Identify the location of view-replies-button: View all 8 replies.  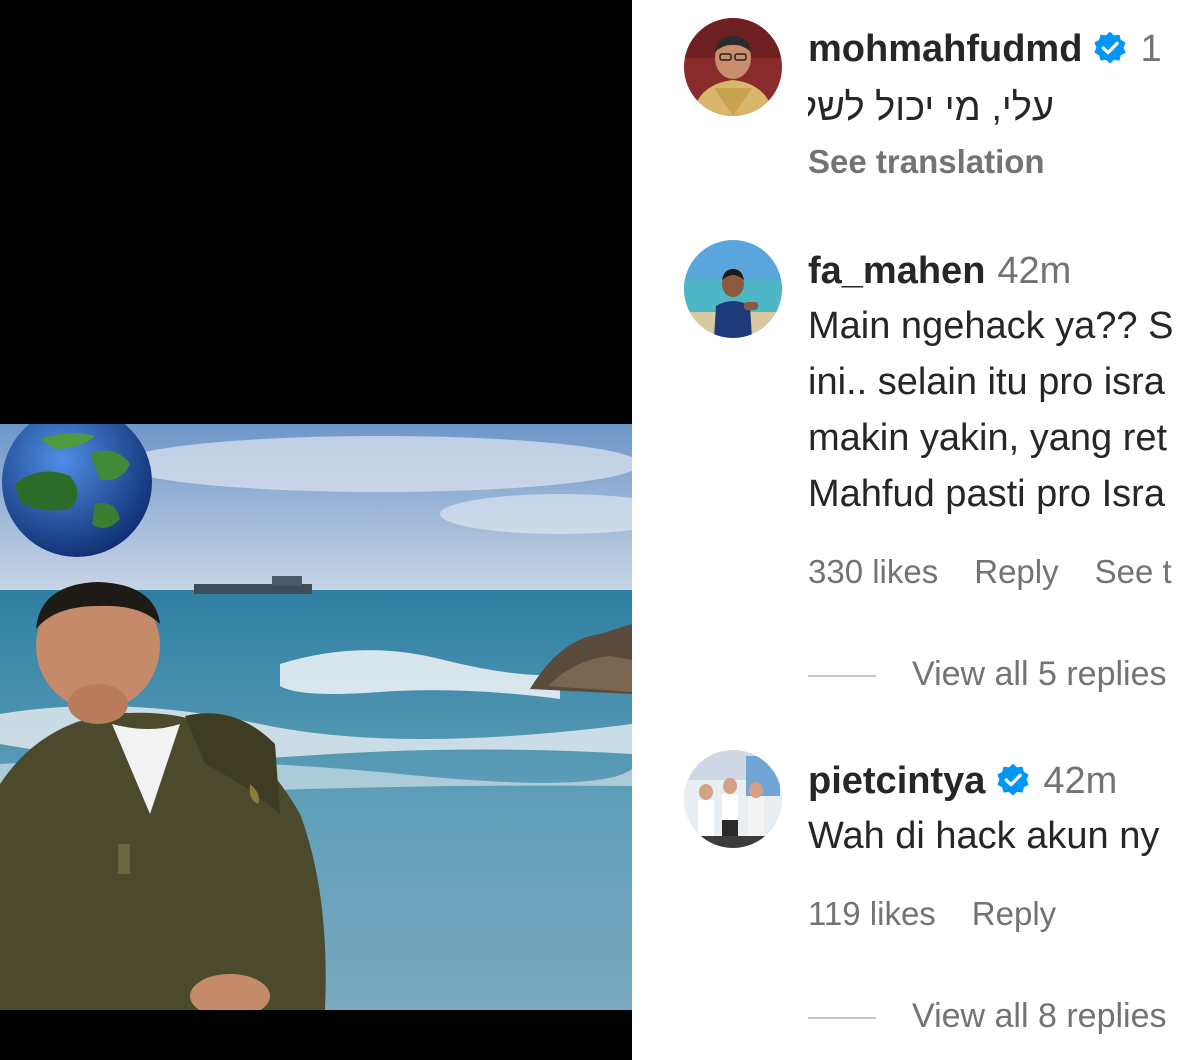
(987, 1016).